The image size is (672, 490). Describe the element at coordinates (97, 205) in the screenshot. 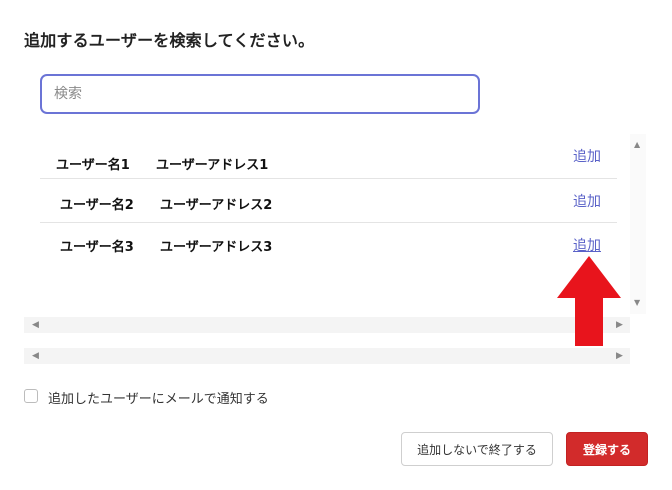

I see `user-name: ユーザー名2` at that location.